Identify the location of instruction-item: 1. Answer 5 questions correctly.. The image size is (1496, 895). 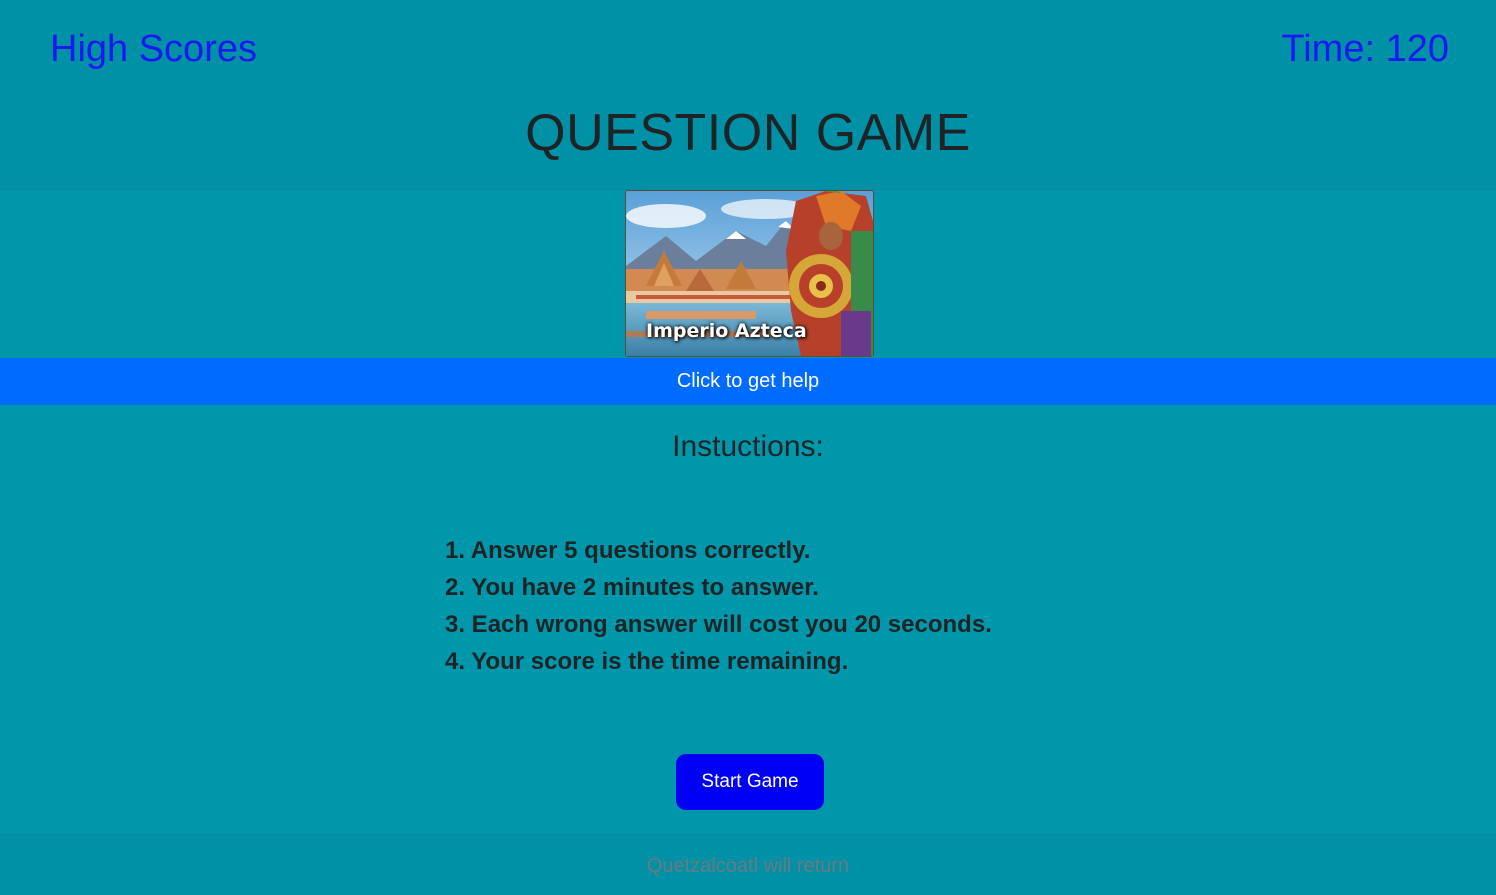
(628, 550).